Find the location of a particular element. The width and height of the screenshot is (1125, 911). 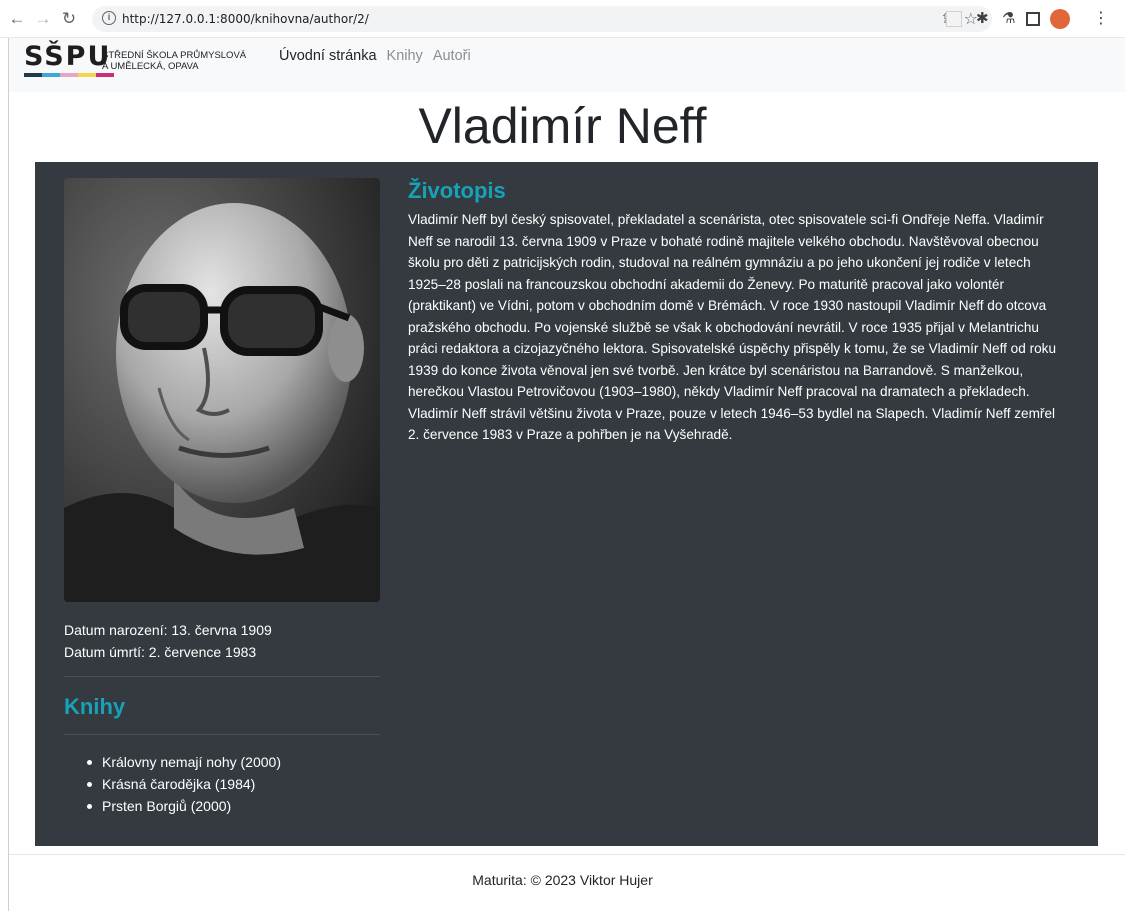

page-title: Vladimír Neff is located at coordinates (562, 126).